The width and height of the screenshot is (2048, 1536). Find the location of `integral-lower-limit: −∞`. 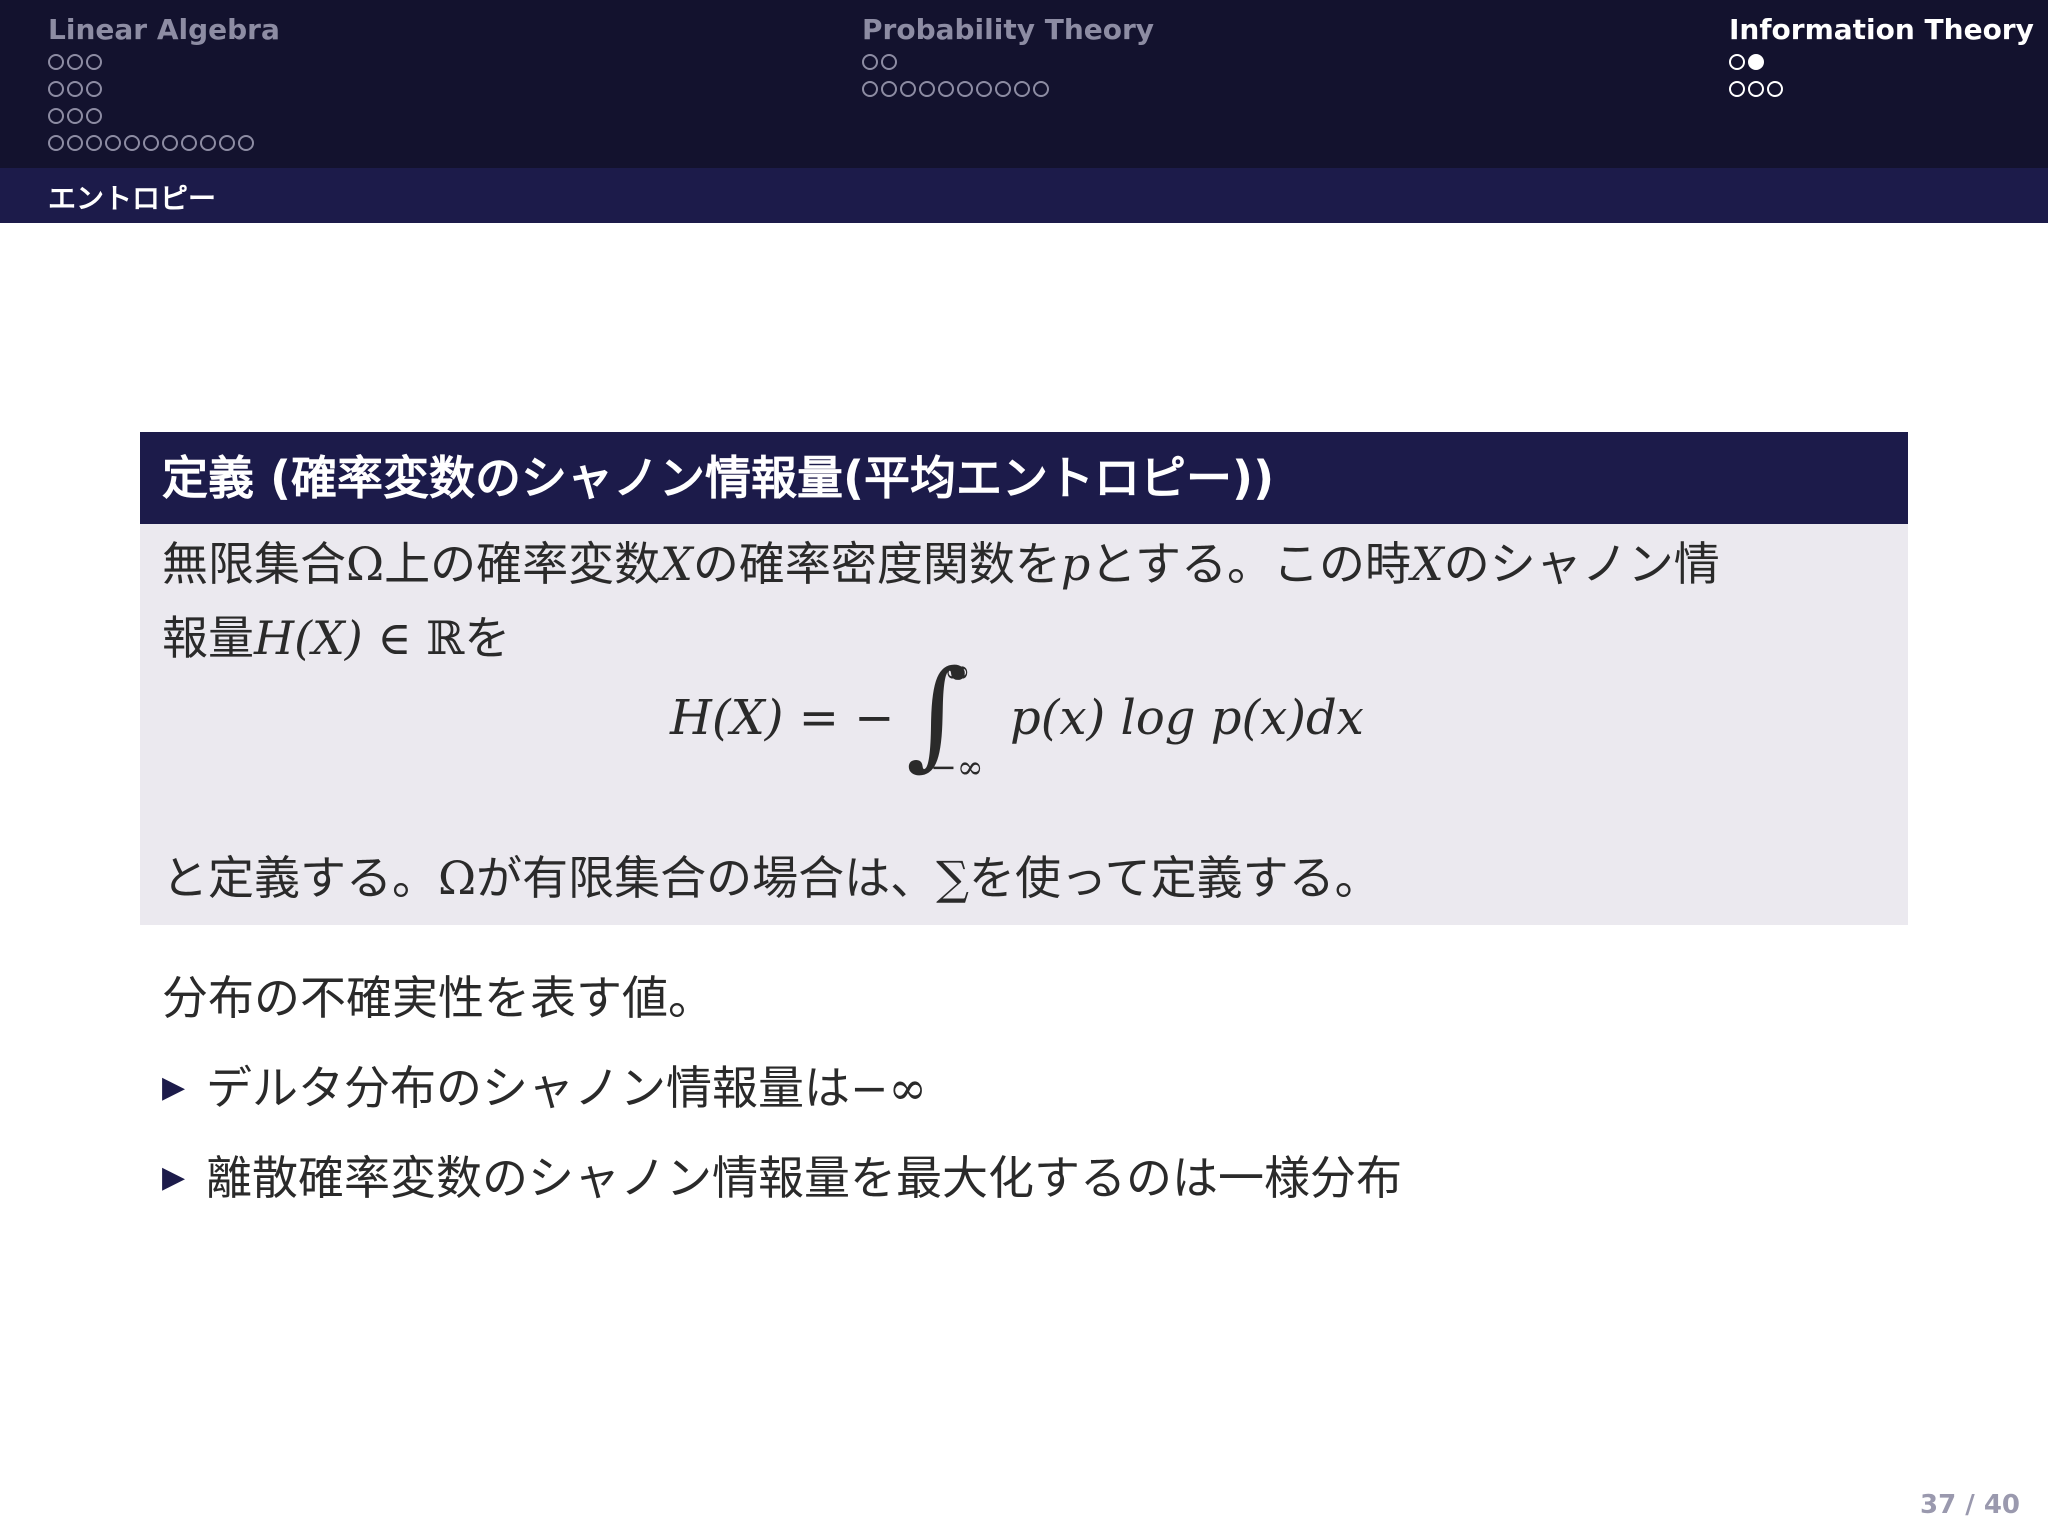

integral-lower-limit: −∞ is located at coordinates (957, 767).